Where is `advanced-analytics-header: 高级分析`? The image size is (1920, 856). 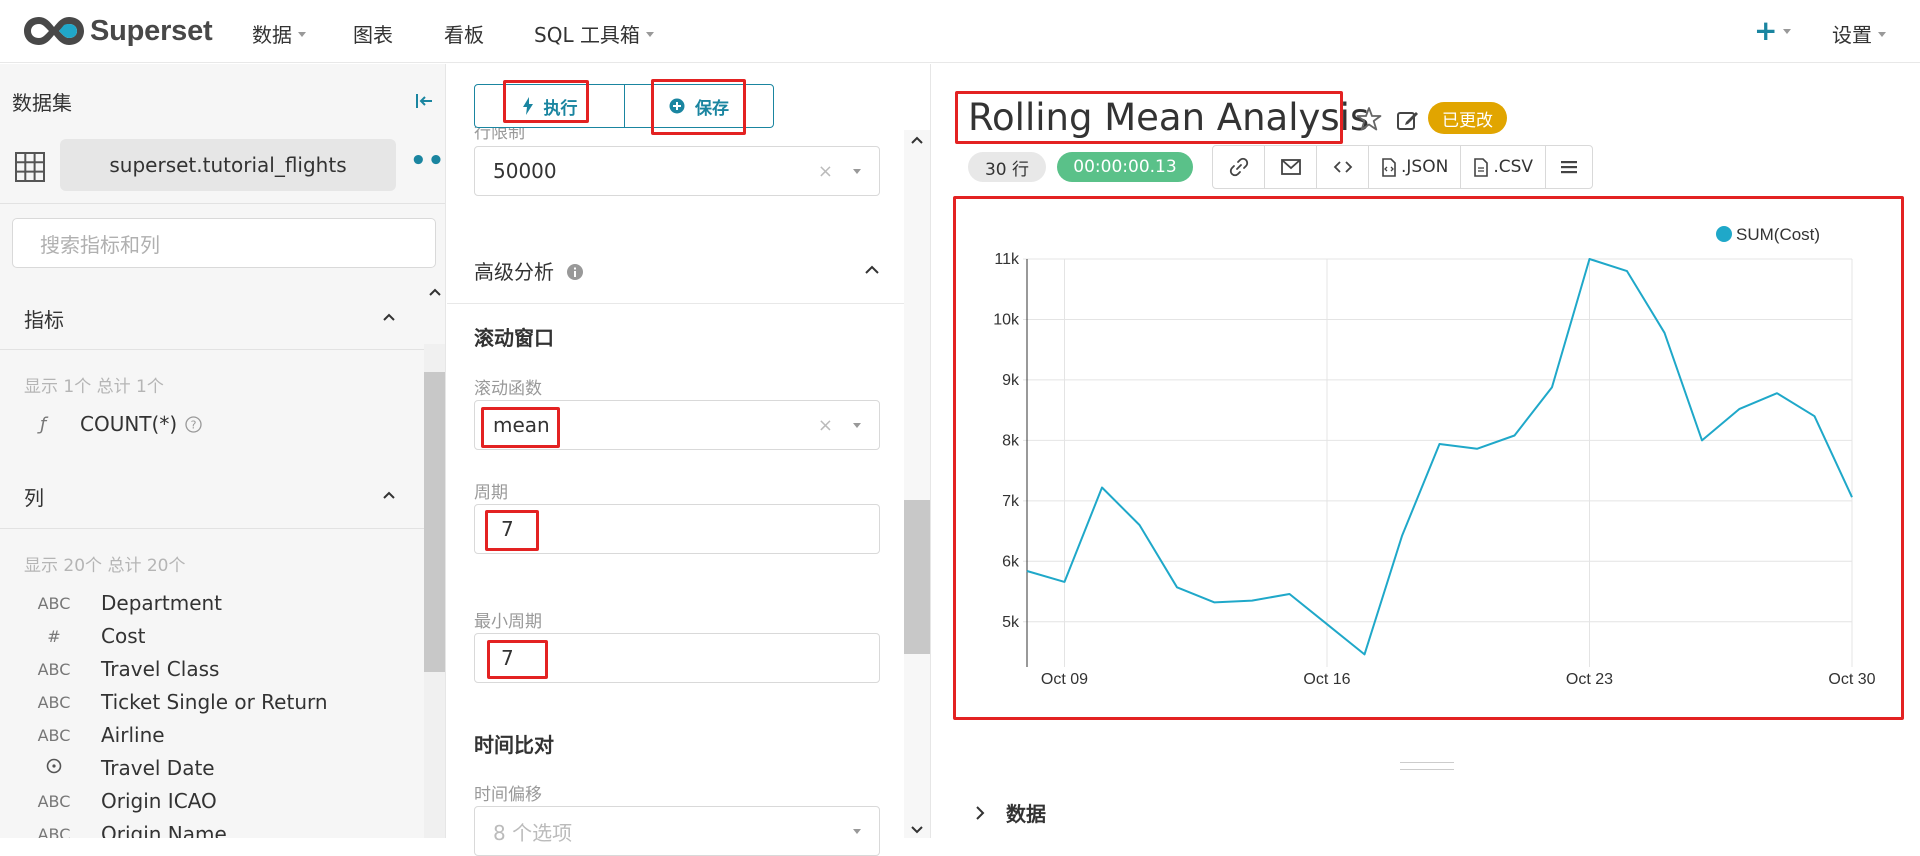
advanced-analytics-header: 高级分析 is located at coordinates (529, 270).